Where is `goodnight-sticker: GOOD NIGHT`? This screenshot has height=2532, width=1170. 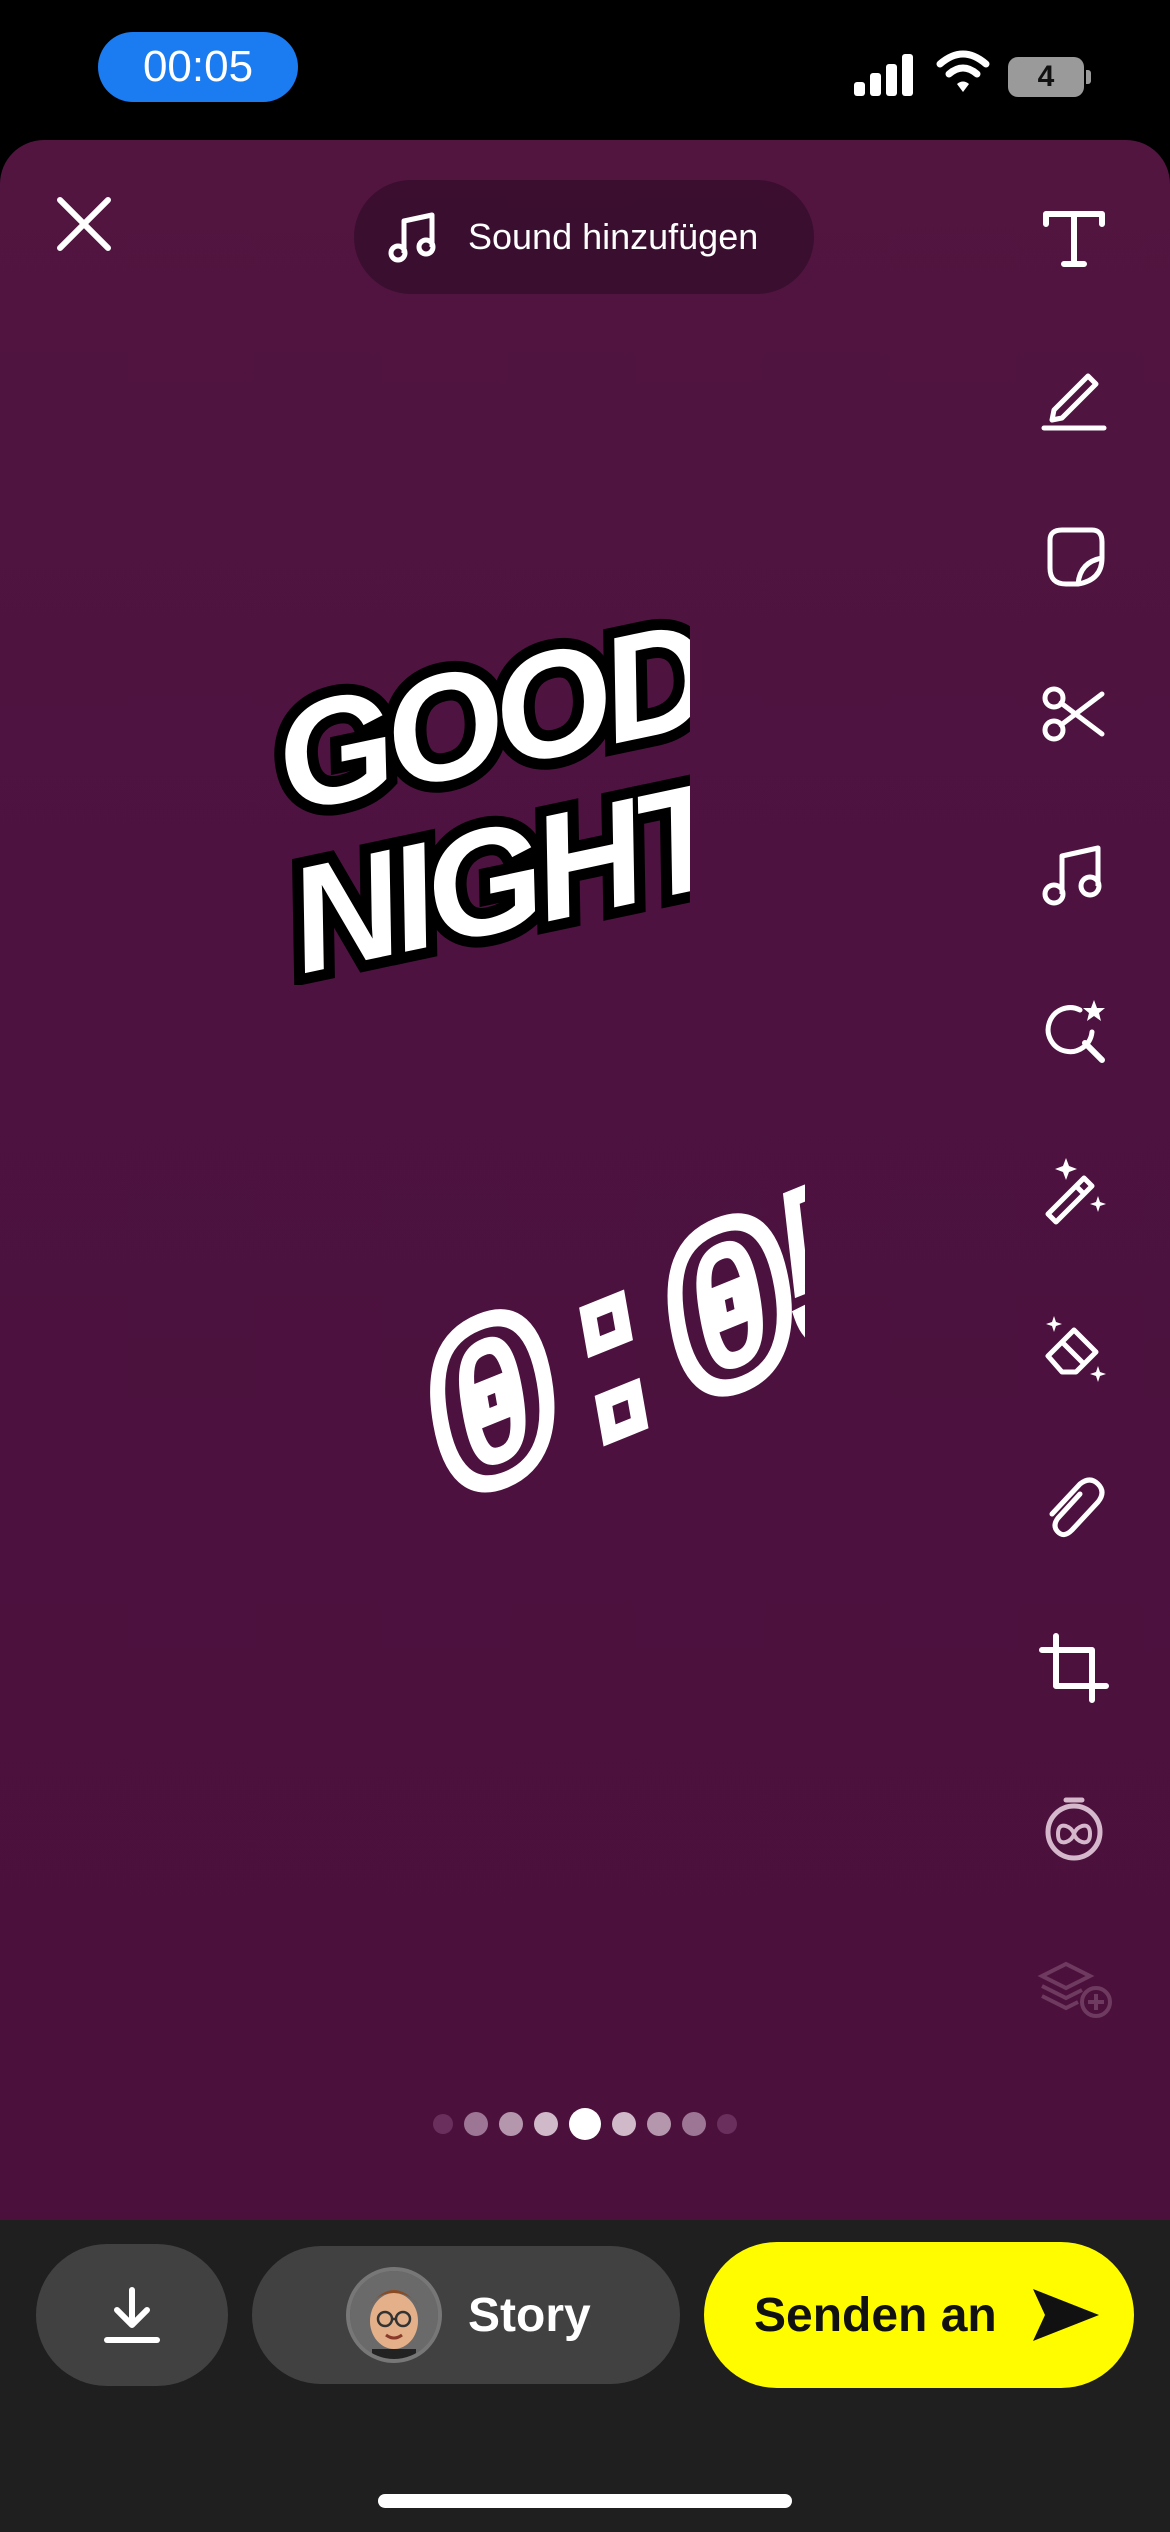 goodnight-sticker: GOOD NIGHT is located at coordinates (470, 800).